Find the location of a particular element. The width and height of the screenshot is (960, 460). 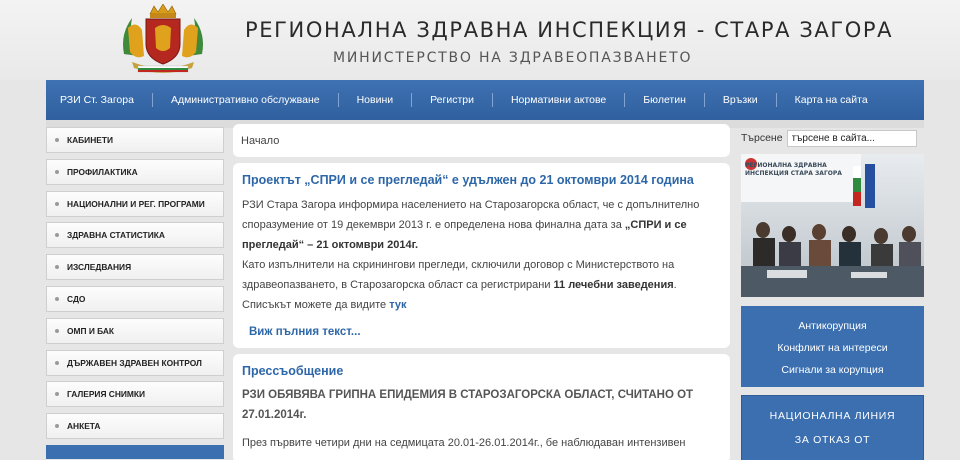

search-box: Търсене is located at coordinates (832, 138).